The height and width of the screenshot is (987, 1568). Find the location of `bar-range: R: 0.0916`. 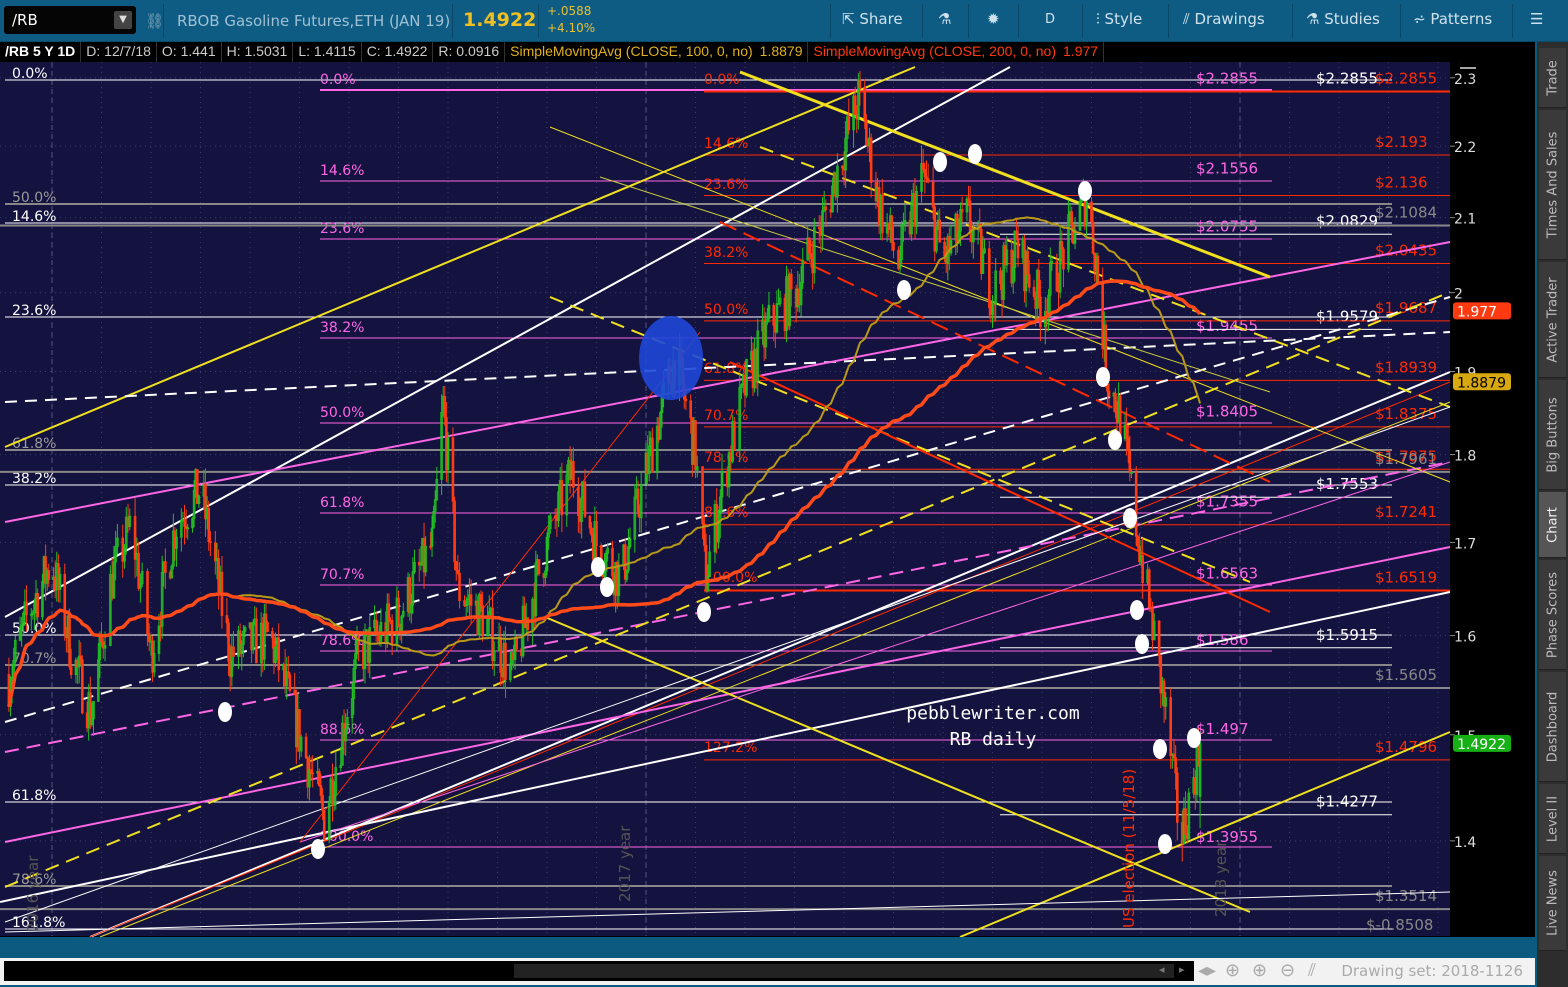

bar-range: R: 0.0916 is located at coordinates (469, 52).